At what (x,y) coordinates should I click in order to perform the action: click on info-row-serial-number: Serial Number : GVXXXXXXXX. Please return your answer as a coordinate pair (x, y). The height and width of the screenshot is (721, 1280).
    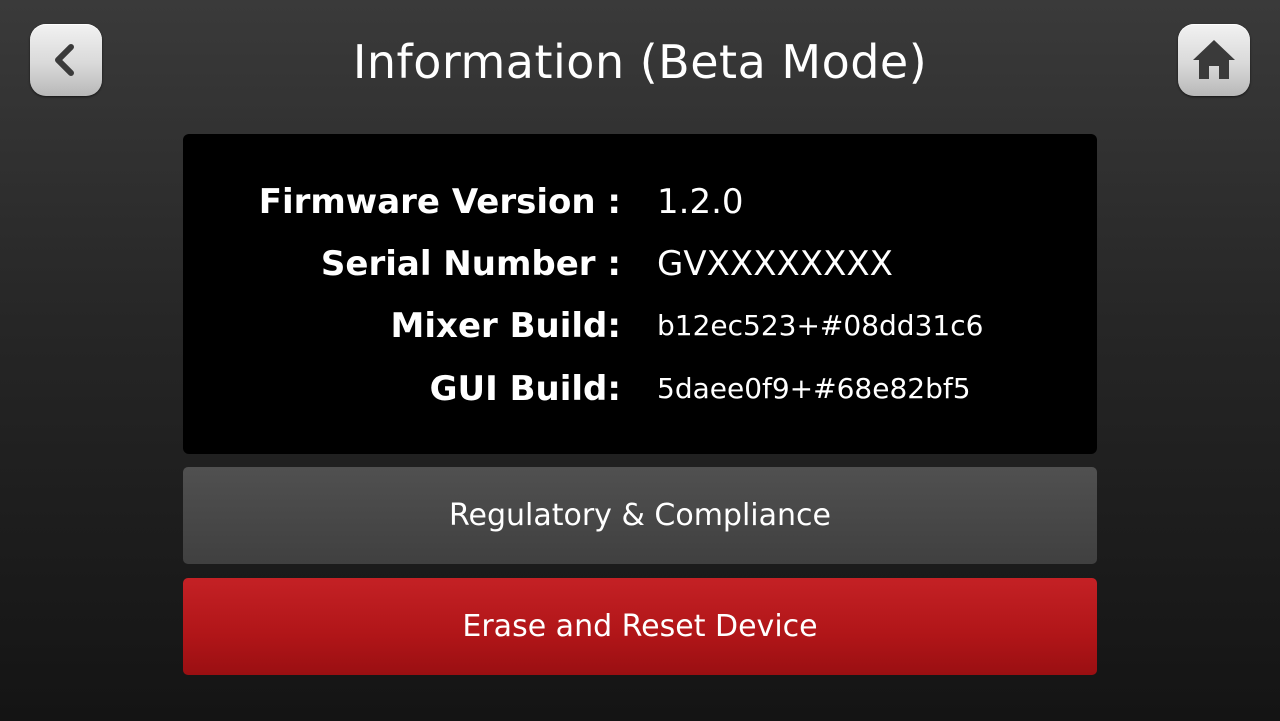
    Looking at the image, I should click on (640, 264).